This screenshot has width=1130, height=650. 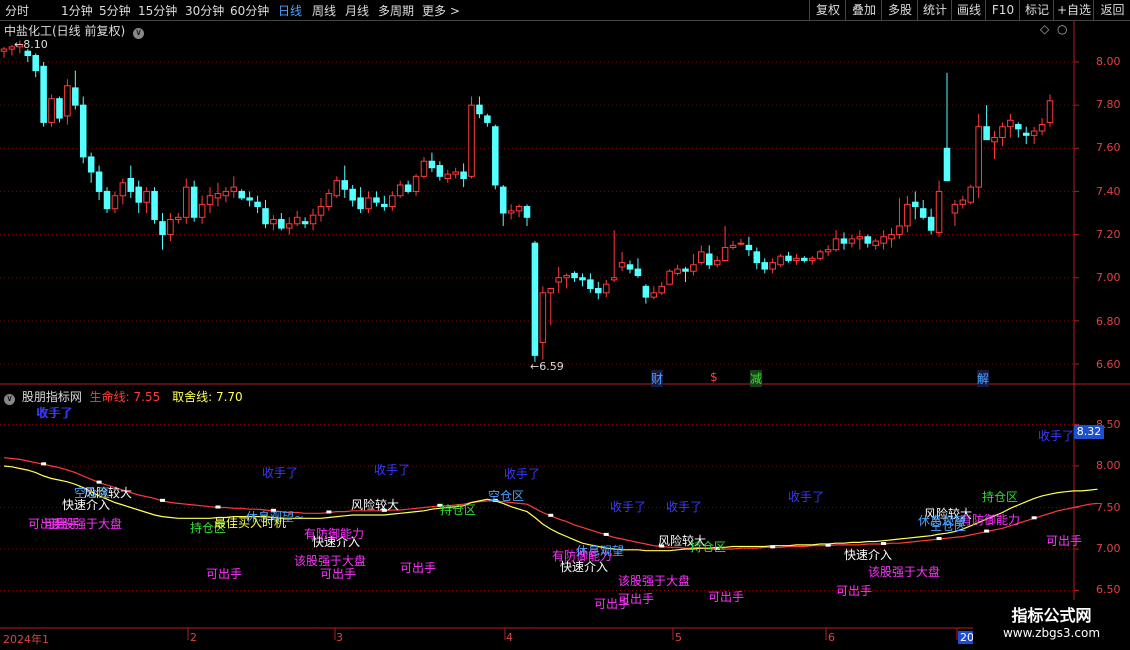 I want to click on event-marker-reduce: 减, so click(x=756, y=378).